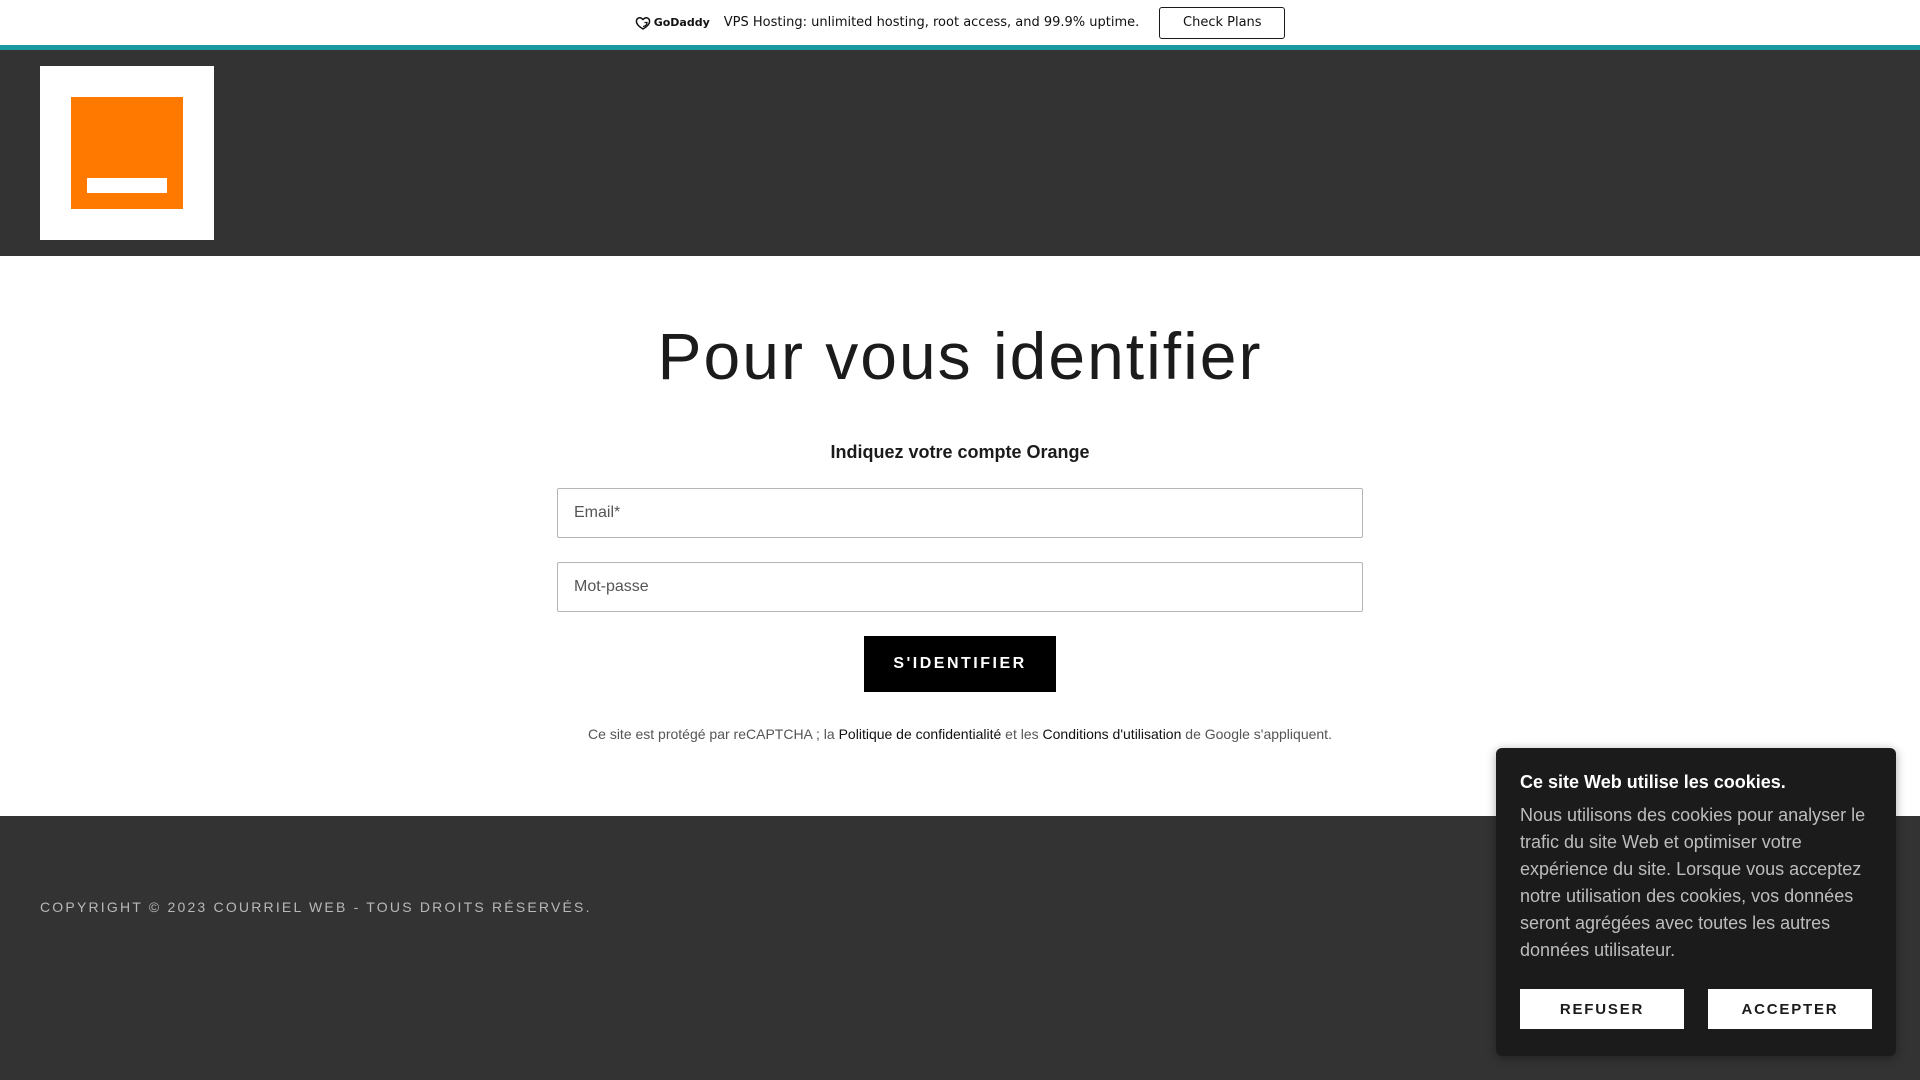 The image size is (1920, 1080). Describe the element at coordinates (1653, 782) in the screenshot. I see `cookie-title: Ce site Web utilise les cookies.` at that location.